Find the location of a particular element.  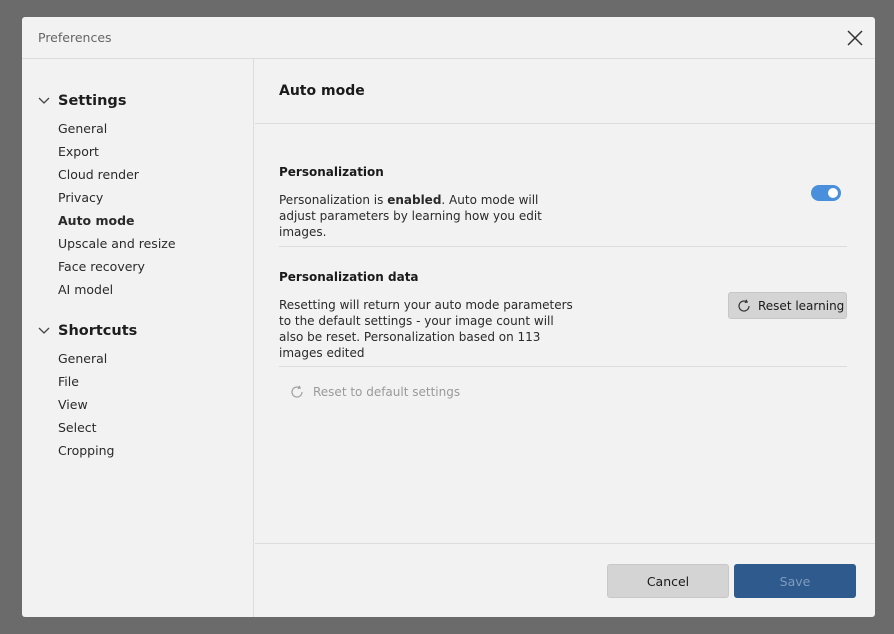

sidebar-item-shortcuts-general: General is located at coordinates (82, 359).